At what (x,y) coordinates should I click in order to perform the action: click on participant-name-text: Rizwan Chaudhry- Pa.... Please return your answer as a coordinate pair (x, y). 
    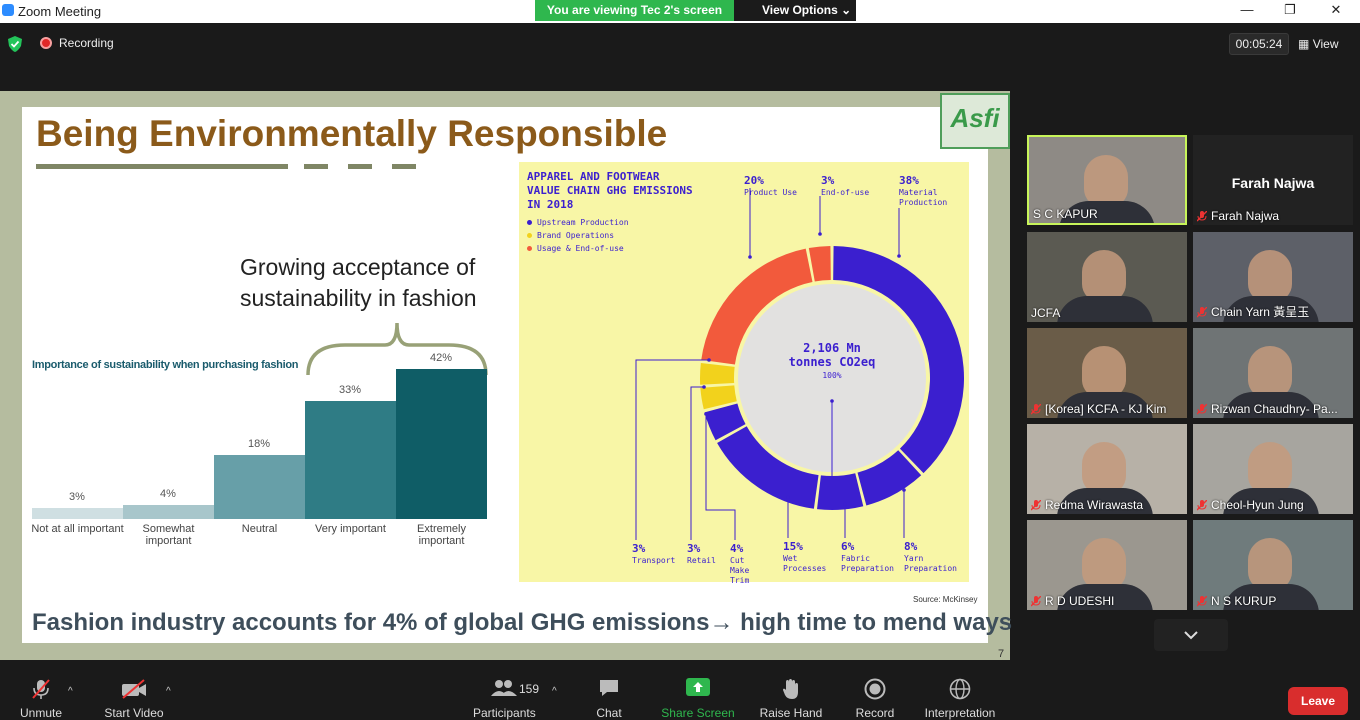
    Looking at the image, I should click on (1274, 409).